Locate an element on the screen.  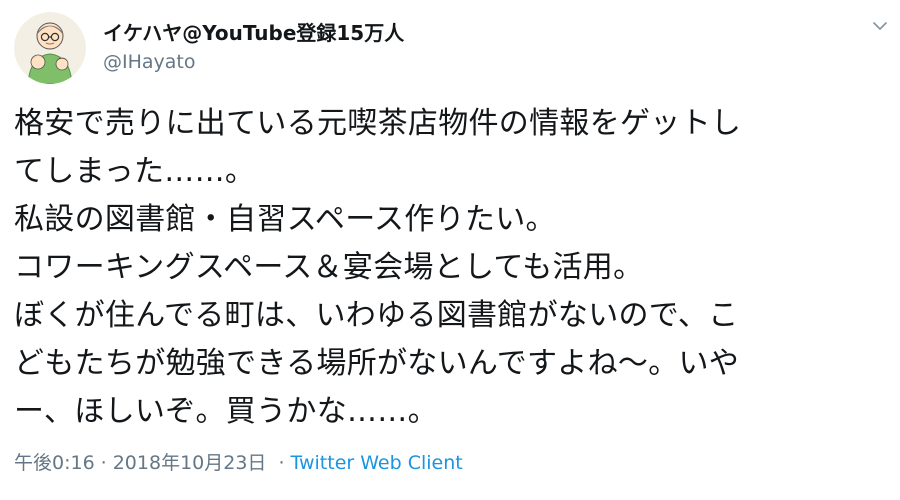
tweet-text-line: コワーキングスペース＆宴会場としても活用。 is located at coordinates (329, 267).